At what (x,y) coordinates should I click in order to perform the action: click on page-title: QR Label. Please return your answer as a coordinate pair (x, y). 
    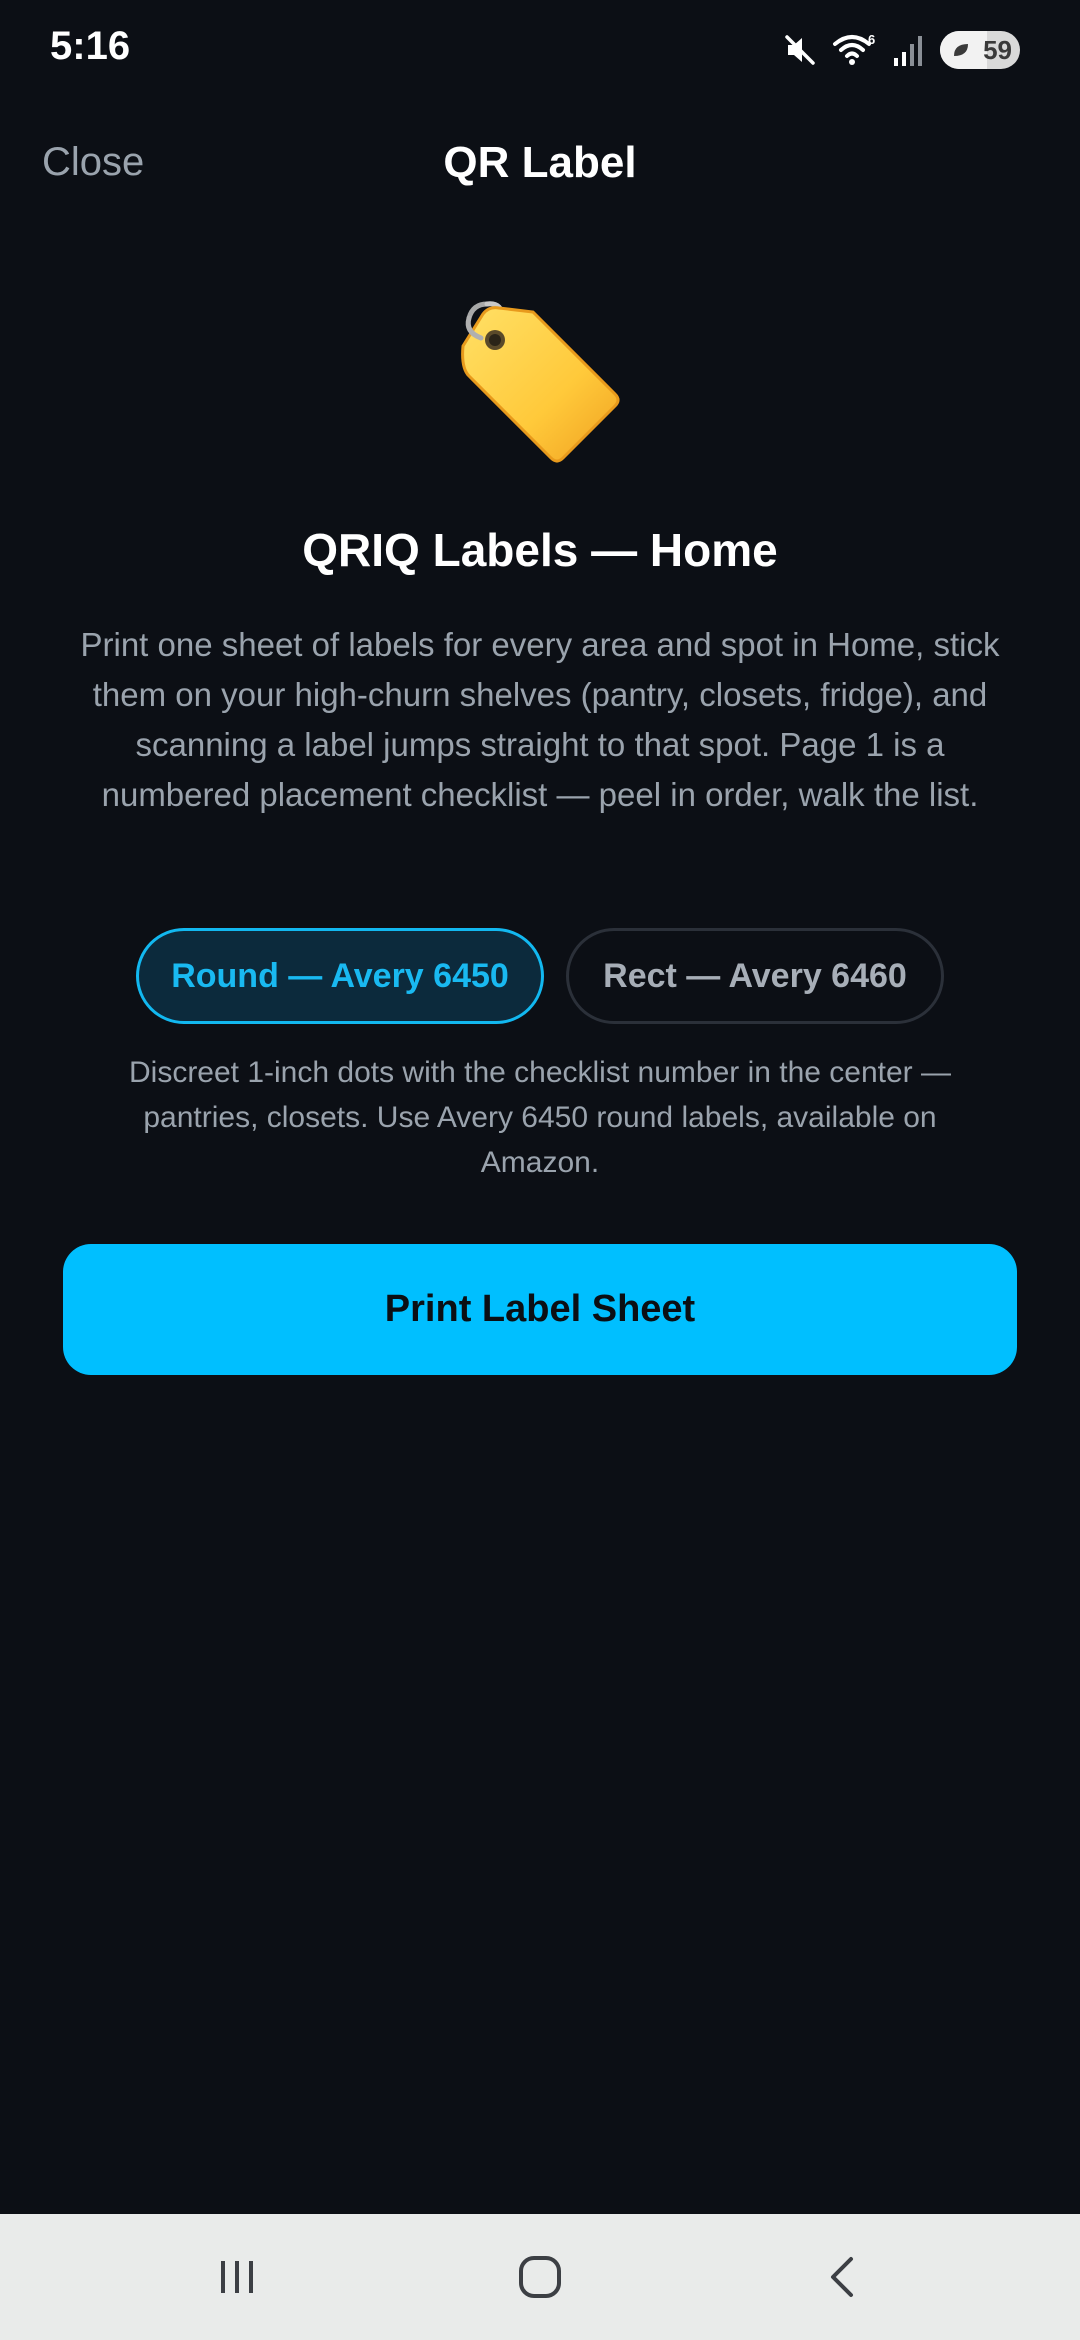
    Looking at the image, I should click on (540, 162).